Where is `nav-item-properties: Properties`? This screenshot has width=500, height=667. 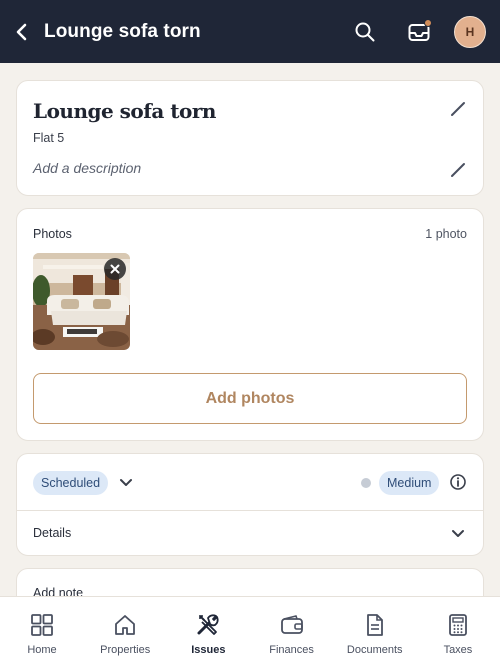 nav-item-properties: Properties is located at coordinates (125, 632).